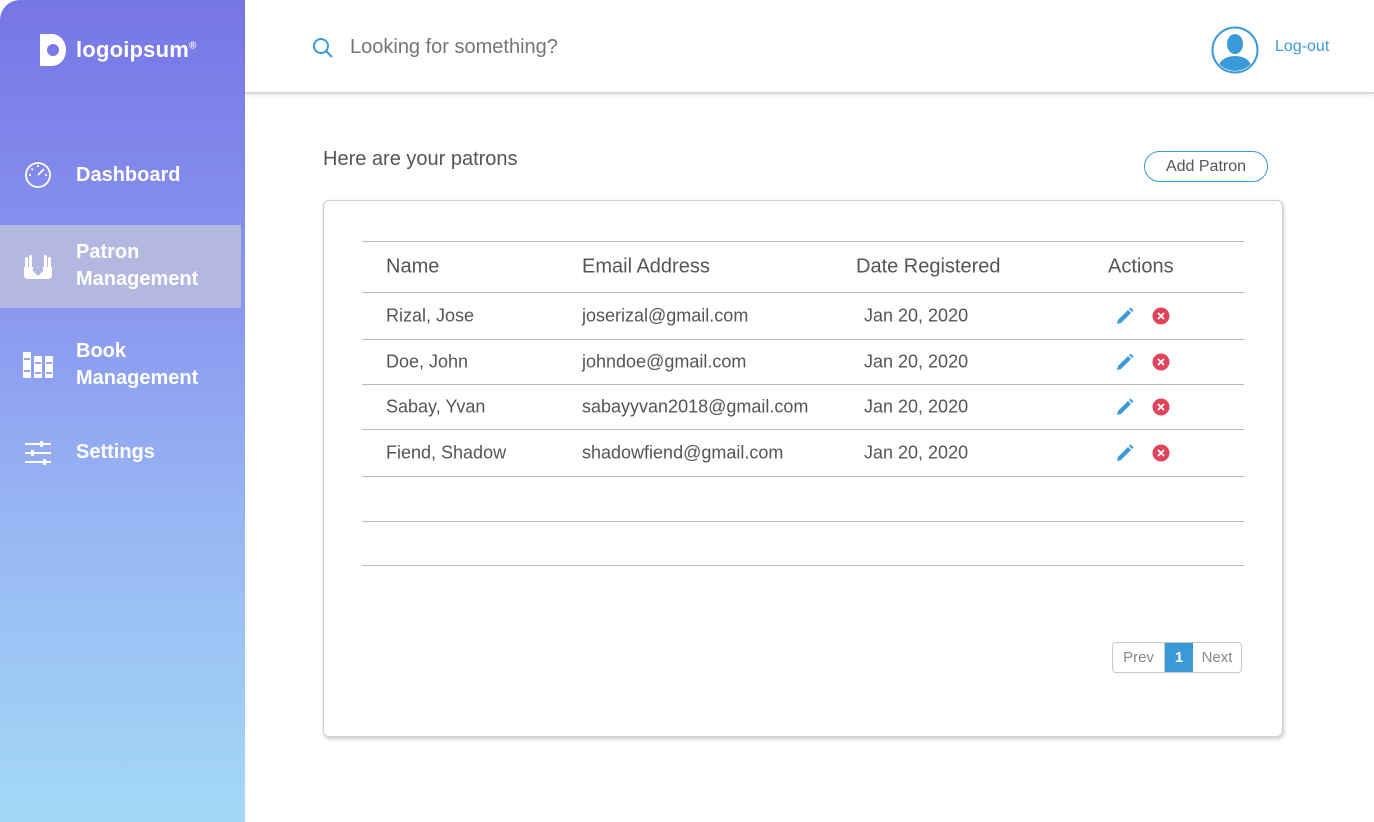 The height and width of the screenshot is (822, 1374). Describe the element at coordinates (550, 47) in the screenshot. I see `search-input` at that location.